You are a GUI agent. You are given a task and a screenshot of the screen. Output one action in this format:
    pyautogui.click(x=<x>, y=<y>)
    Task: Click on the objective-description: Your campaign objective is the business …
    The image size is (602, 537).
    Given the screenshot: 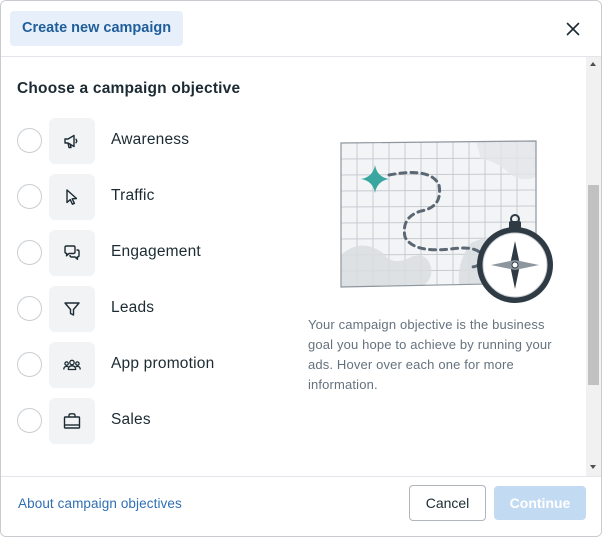 What is the action you would take?
    pyautogui.click(x=430, y=354)
    